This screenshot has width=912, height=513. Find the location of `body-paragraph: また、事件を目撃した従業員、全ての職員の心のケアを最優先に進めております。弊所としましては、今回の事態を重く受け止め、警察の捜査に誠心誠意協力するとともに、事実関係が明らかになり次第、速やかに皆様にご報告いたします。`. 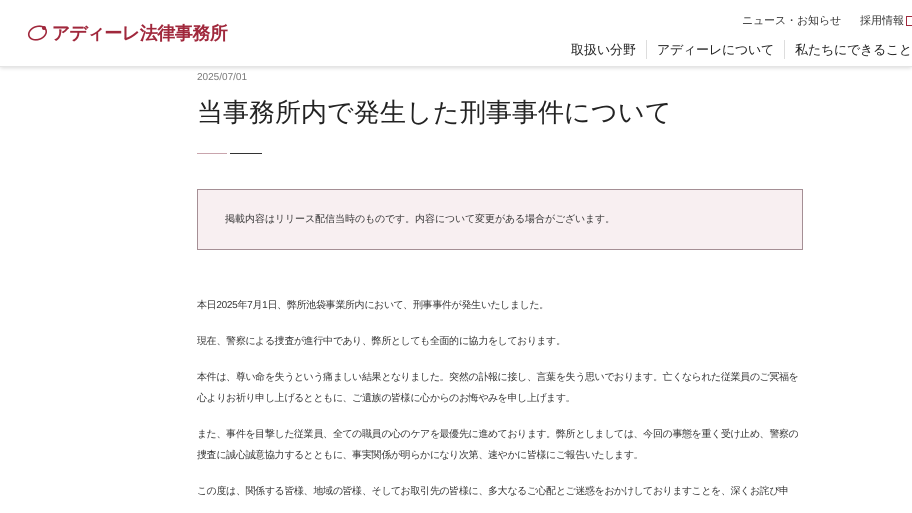

body-paragraph: また、事件を目撃した従業員、全ての職員の心のケアを最優先に進めております。弊所としましては、今回の事態を重く受け止め、警察の捜査に誠心誠意協力するとともに、事実関係が明らかになり次第、速やかに皆様にご報告いたします。 is located at coordinates (498, 445).